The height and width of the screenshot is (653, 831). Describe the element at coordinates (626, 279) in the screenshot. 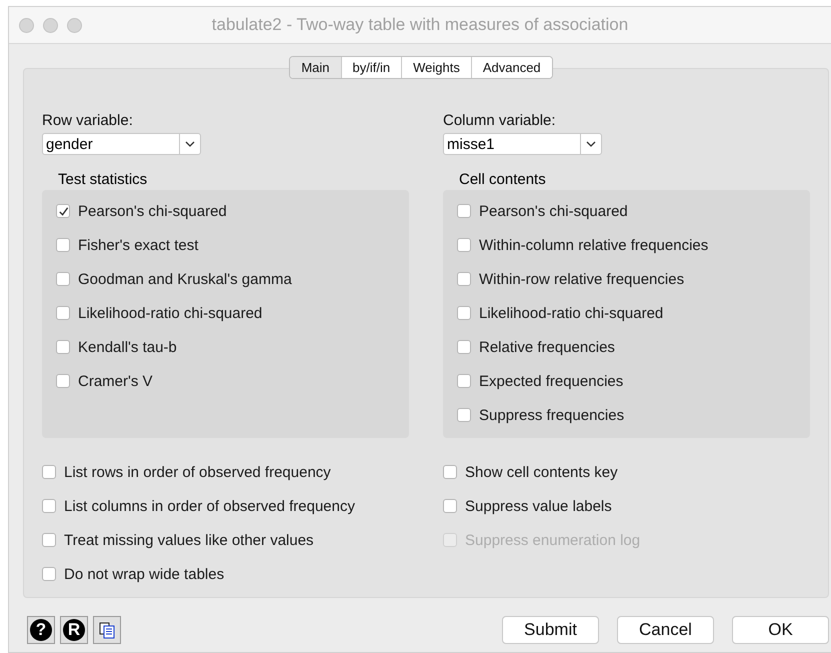

I see `checkbox-row: Within-row relative frequencies` at that location.